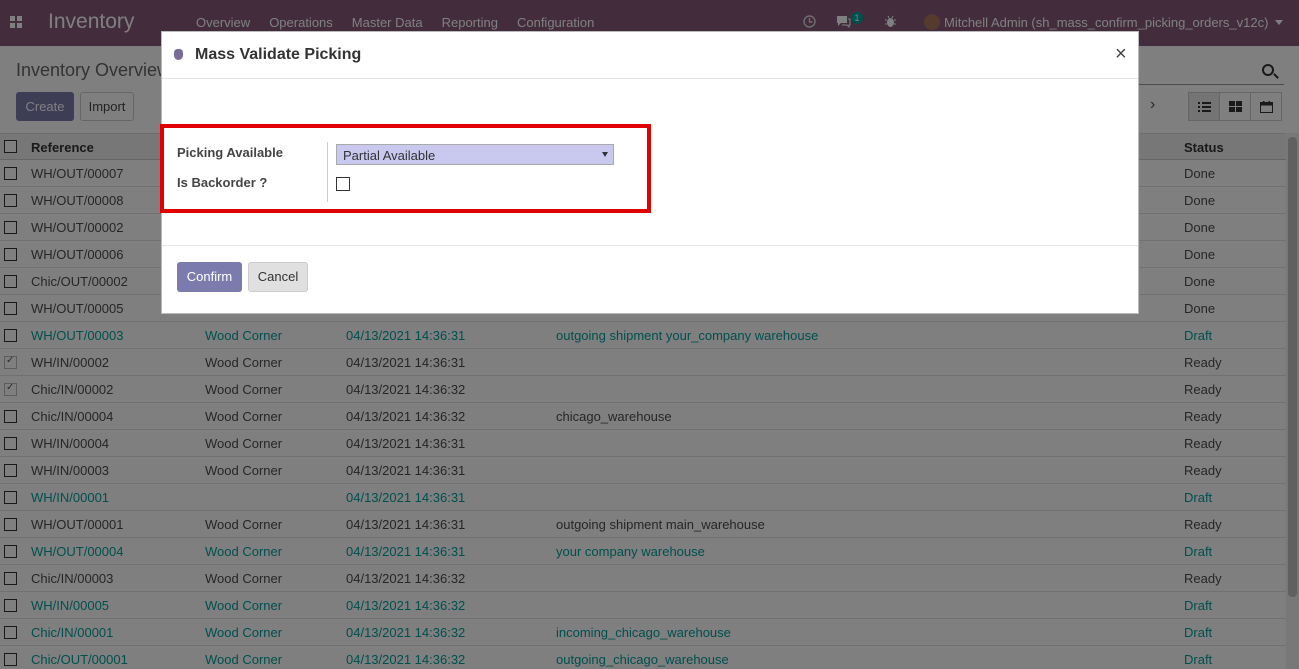  I want to click on dialog-footer: Confirm Cancel, so click(650, 279).